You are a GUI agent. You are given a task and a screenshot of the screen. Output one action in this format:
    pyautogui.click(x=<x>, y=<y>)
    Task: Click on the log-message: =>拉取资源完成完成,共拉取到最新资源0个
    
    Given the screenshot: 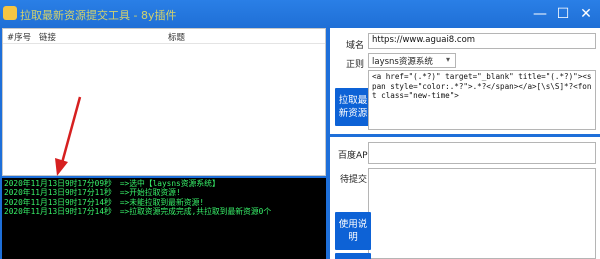 What is the action you would take?
    pyautogui.click(x=195, y=211)
    